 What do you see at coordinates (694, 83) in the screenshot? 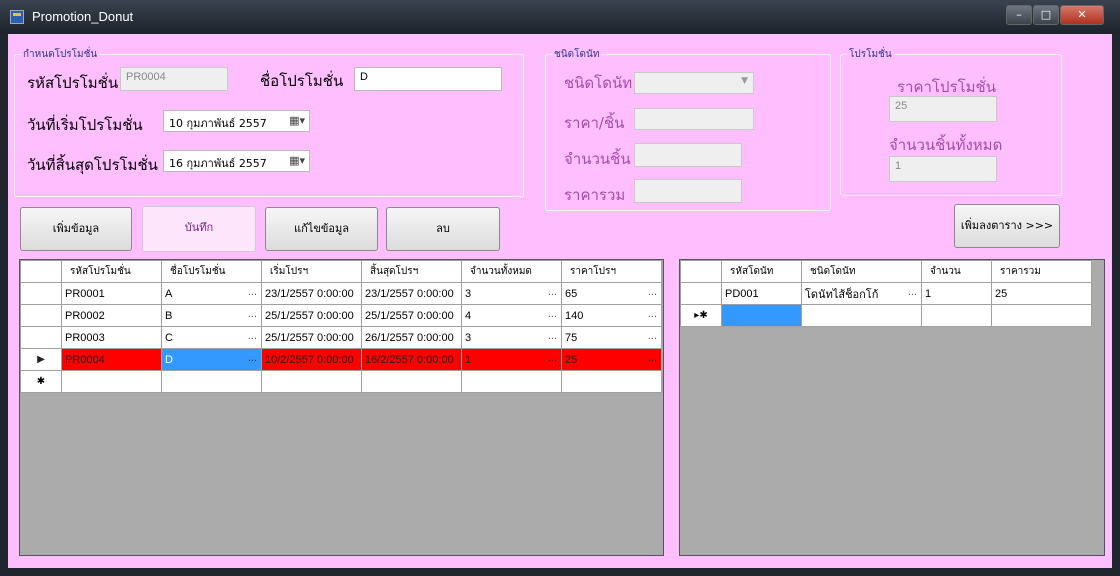
I see `donut-type-combobox: ▼` at bounding box center [694, 83].